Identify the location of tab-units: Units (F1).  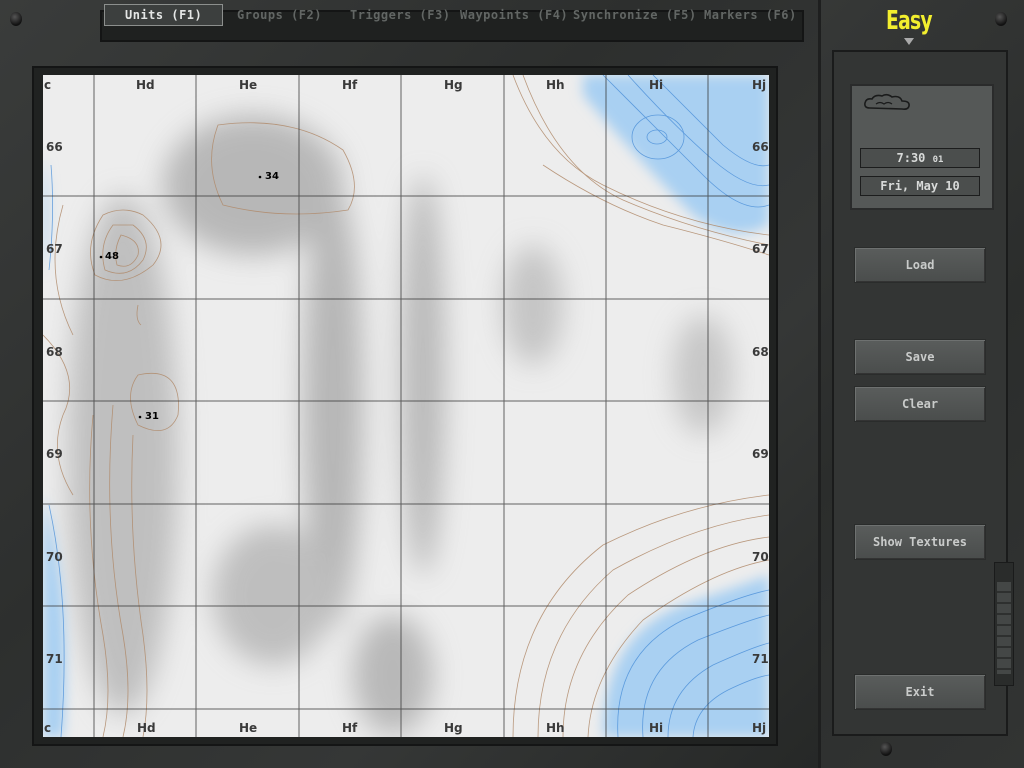
(164, 15).